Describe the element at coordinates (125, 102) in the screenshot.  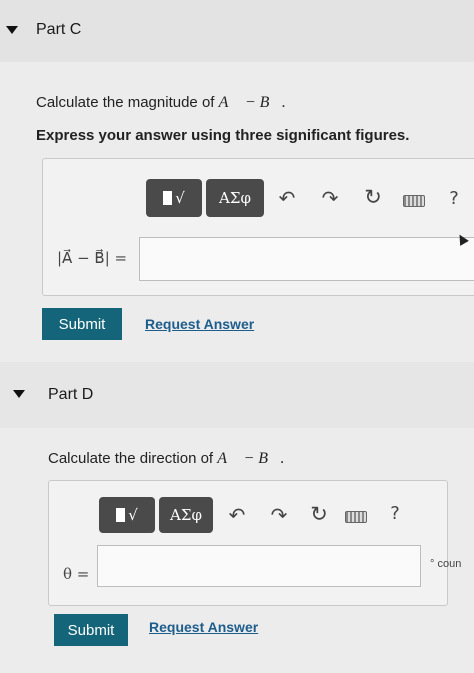
I see `part-c-question-text: Calculate the magnitude of` at that location.